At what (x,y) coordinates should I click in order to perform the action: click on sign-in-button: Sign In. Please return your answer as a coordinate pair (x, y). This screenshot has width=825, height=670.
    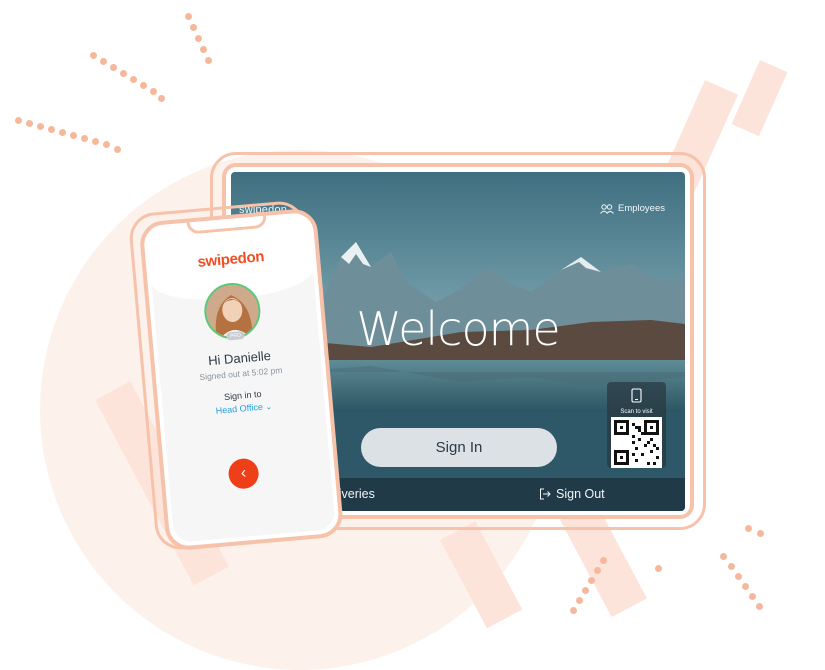
    Looking at the image, I should click on (459, 447).